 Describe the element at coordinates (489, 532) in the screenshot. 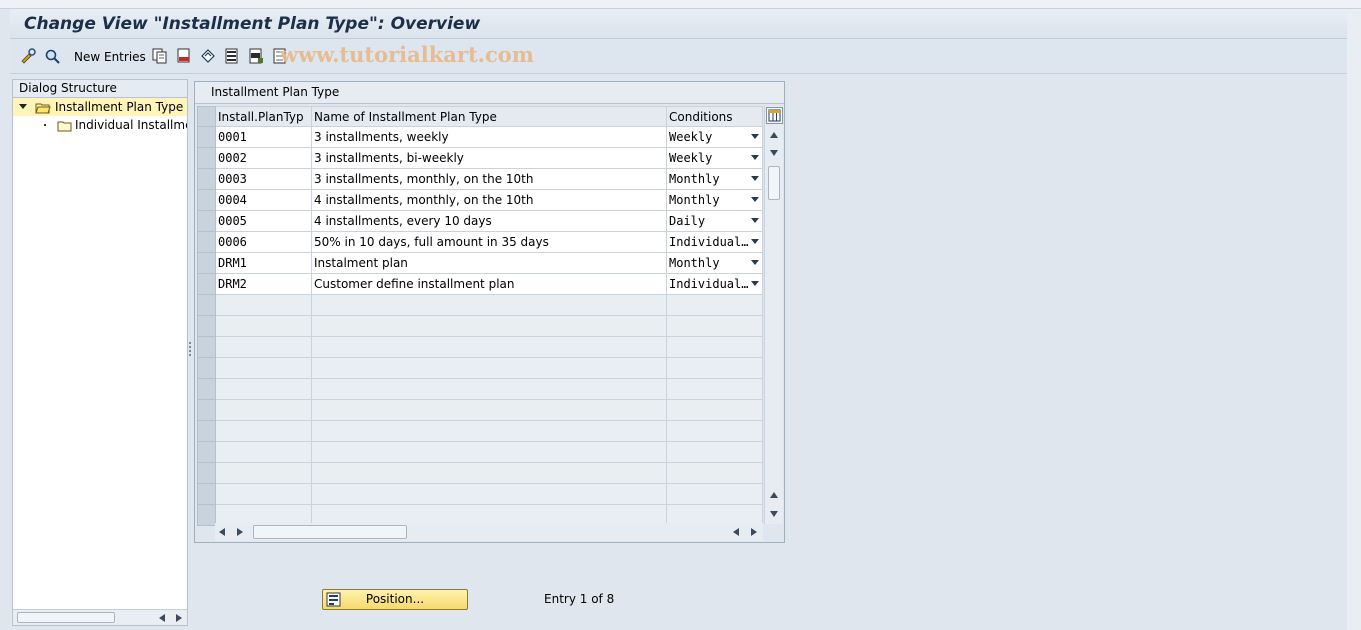

I see `table-hscroll` at that location.